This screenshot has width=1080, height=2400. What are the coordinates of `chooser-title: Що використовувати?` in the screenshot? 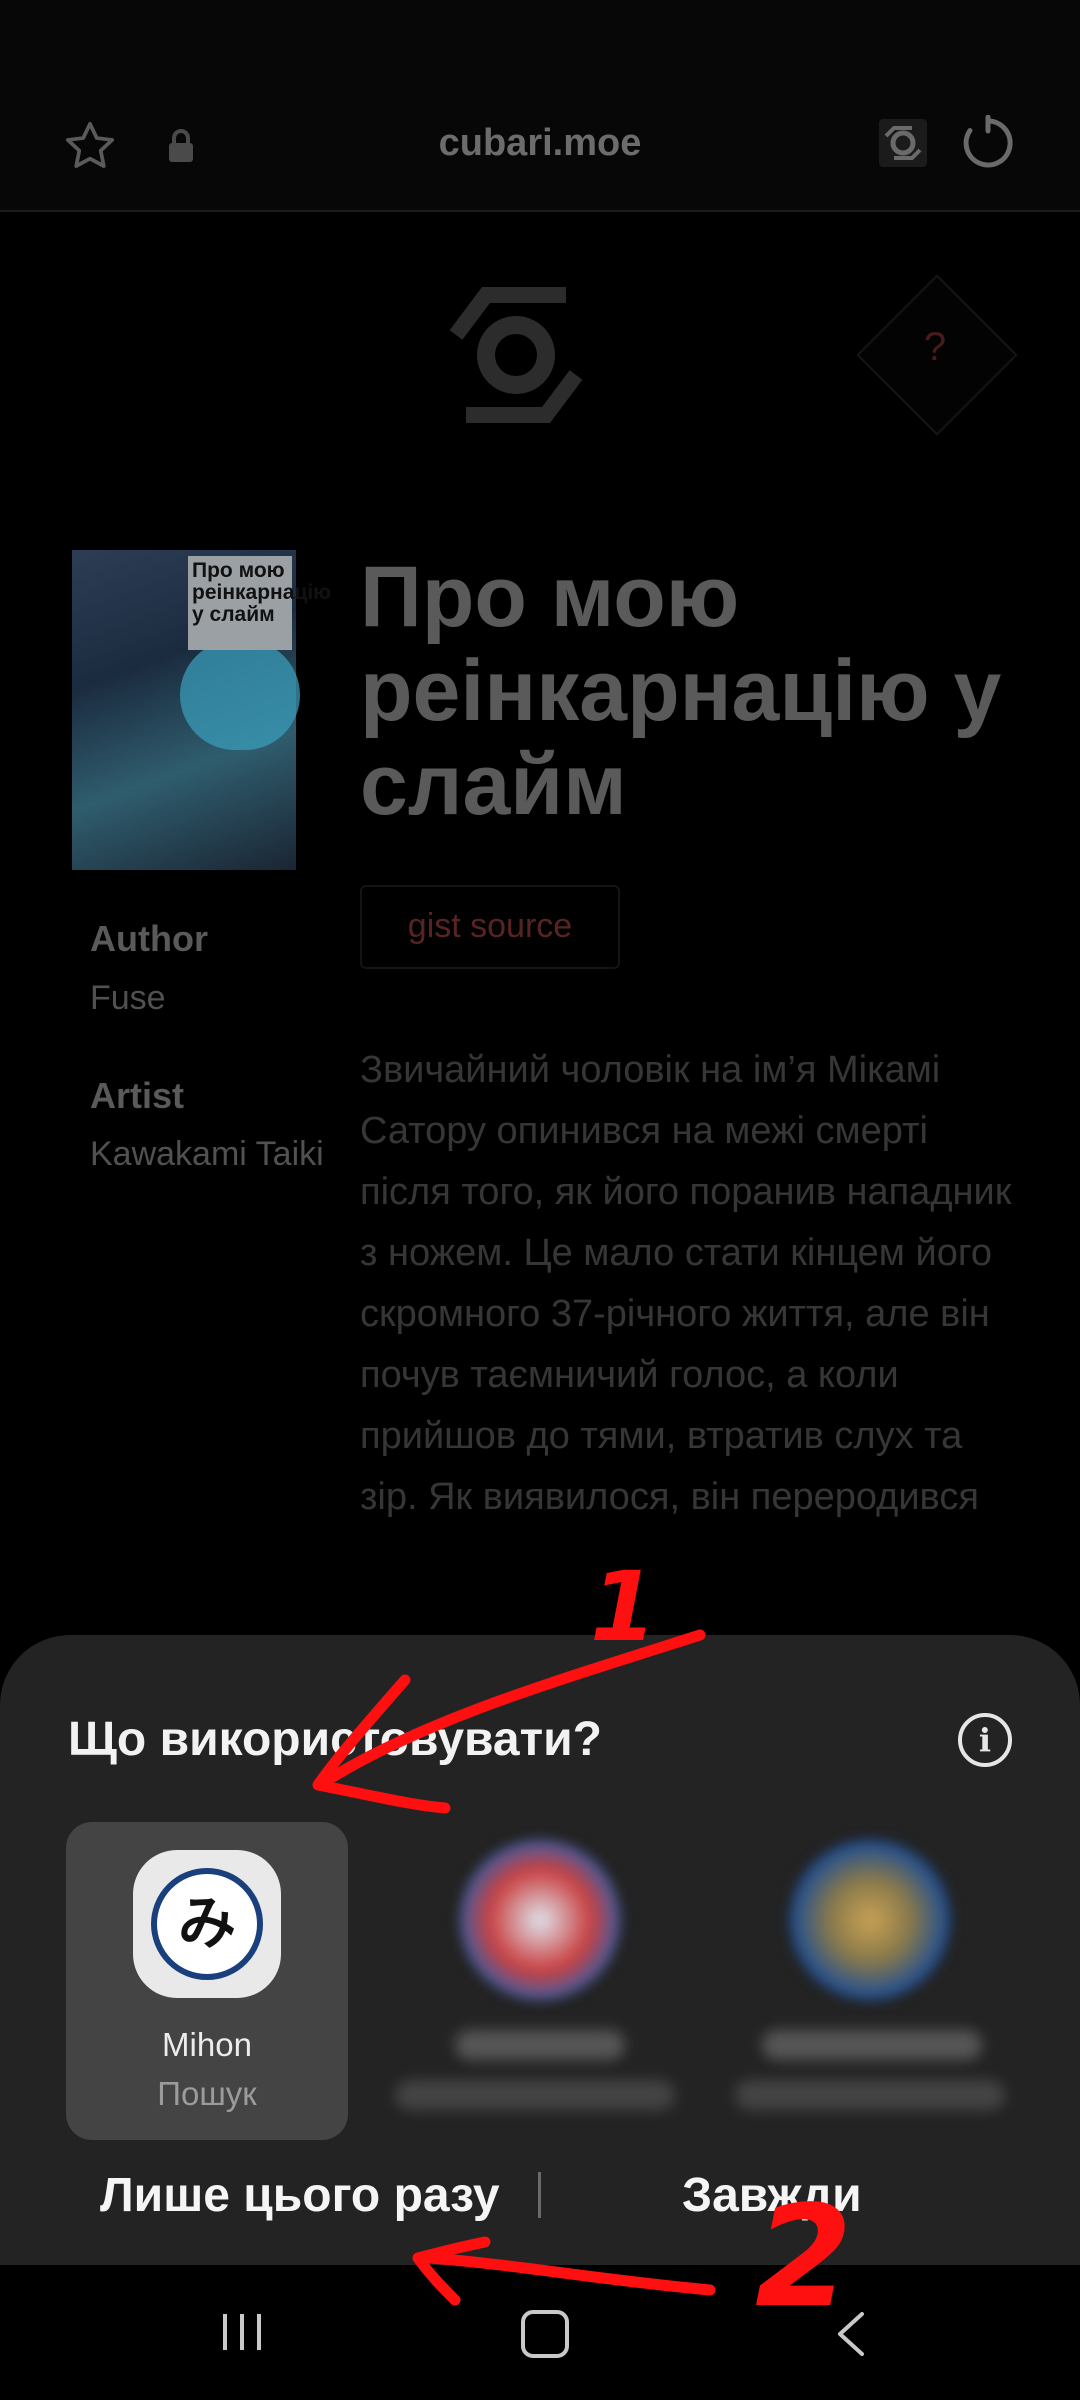 It's located at (335, 1739).